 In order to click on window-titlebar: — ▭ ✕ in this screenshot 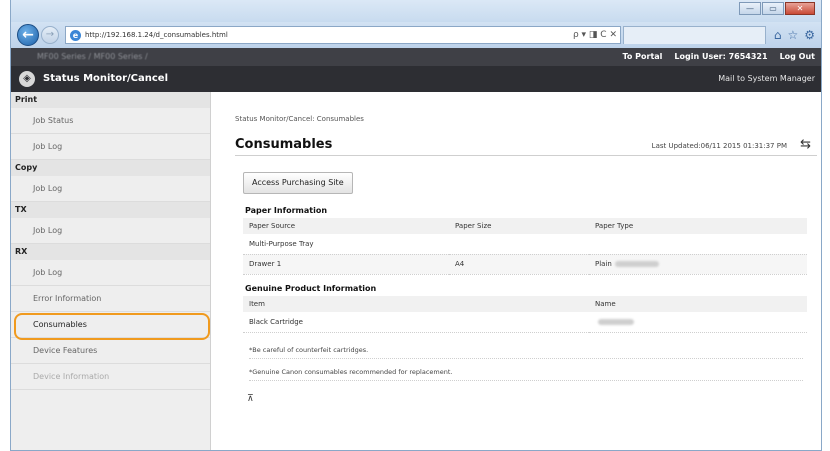, I will do `click(416, 11)`.